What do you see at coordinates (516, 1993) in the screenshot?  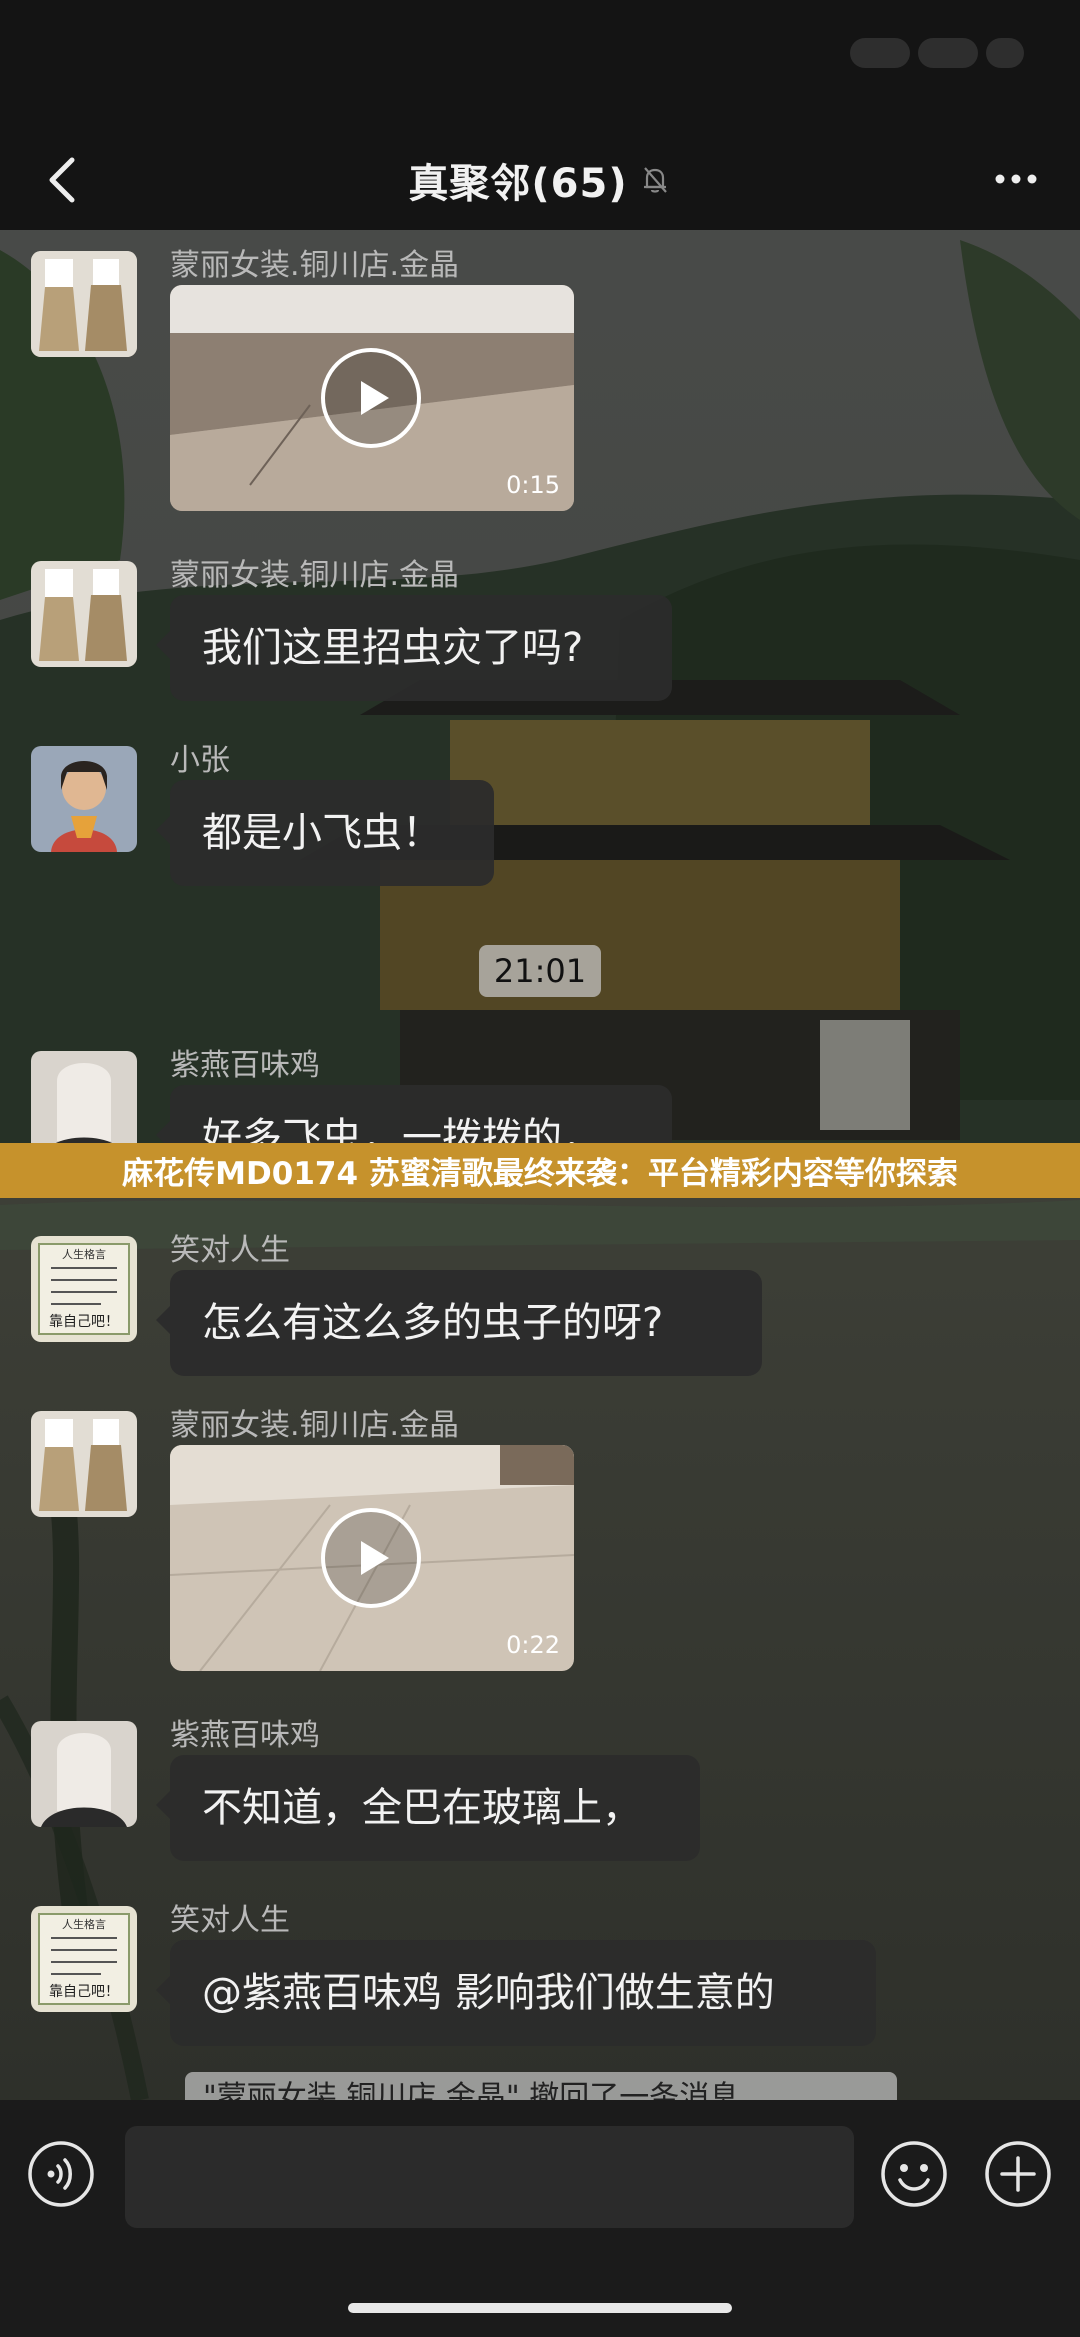 I see `message-bubble: @紫燕百味鸡 影响我们做生意的` at bounding box center [516, 1993].